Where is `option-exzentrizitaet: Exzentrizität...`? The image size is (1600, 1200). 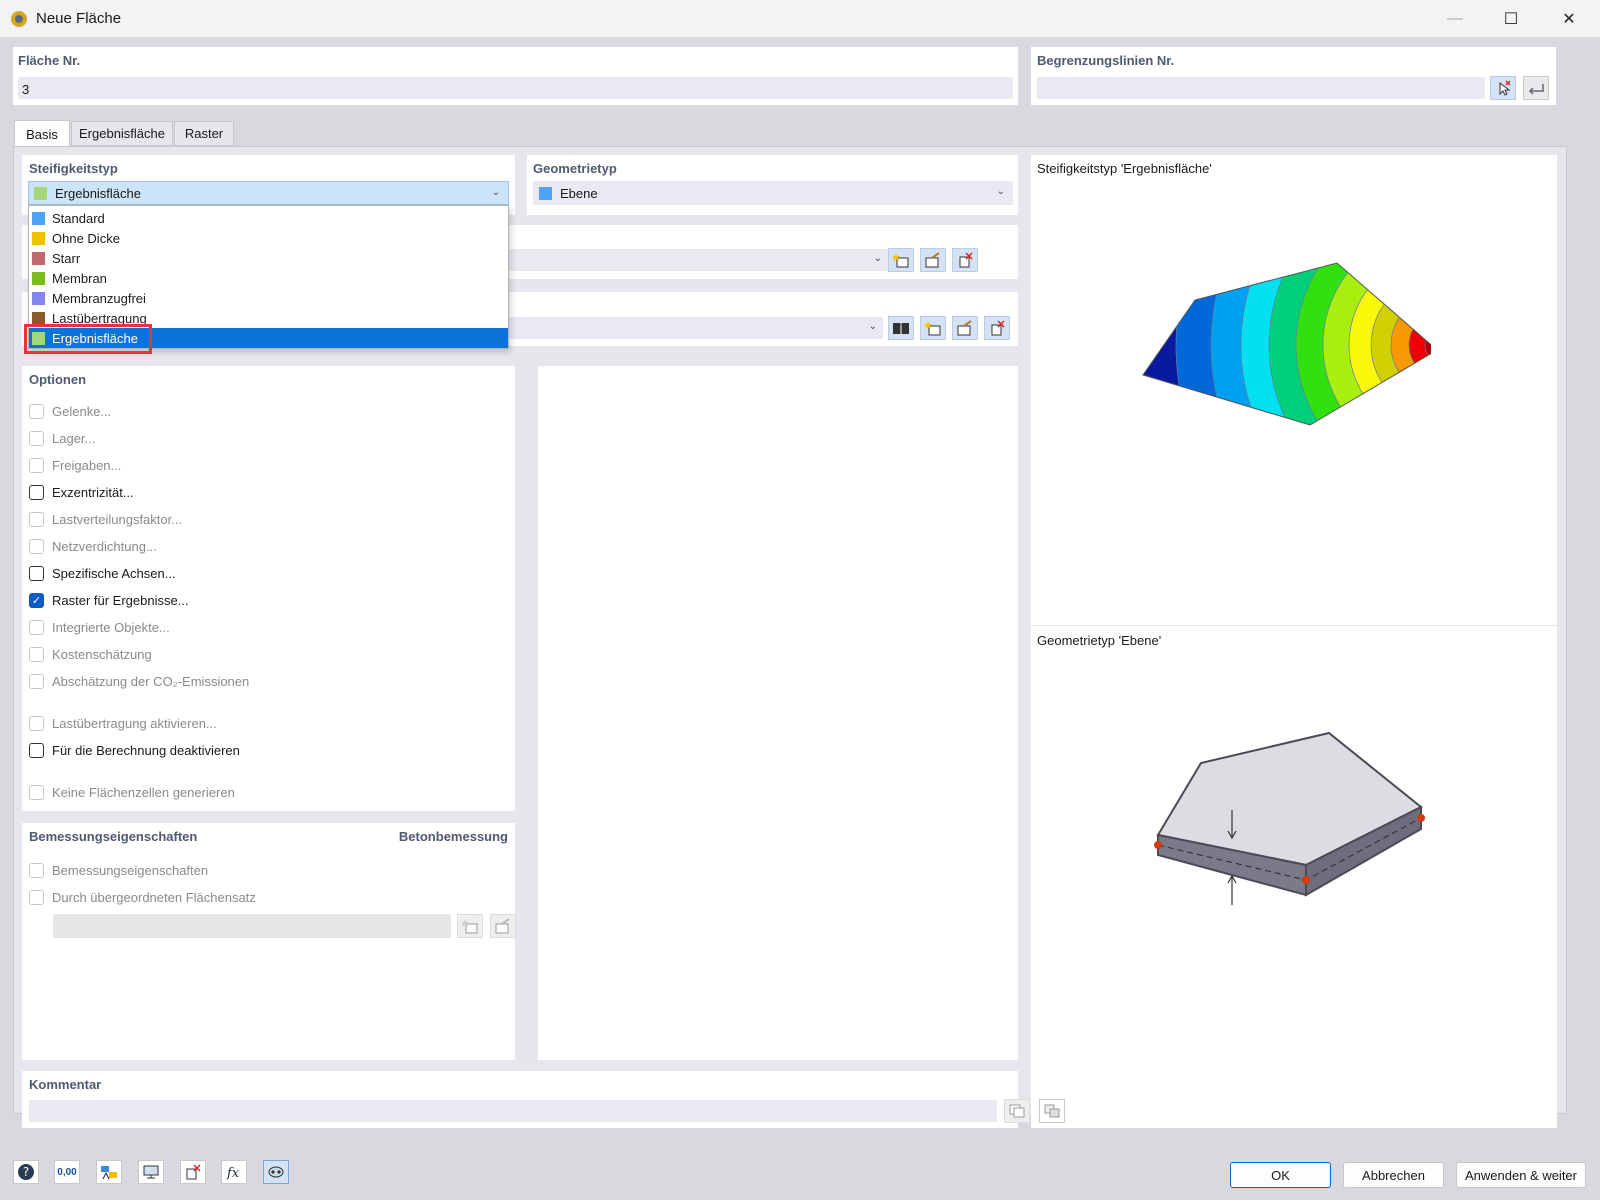 option-exzentrizitaet: Exzentrizität... is located at coordinates (81, 492).